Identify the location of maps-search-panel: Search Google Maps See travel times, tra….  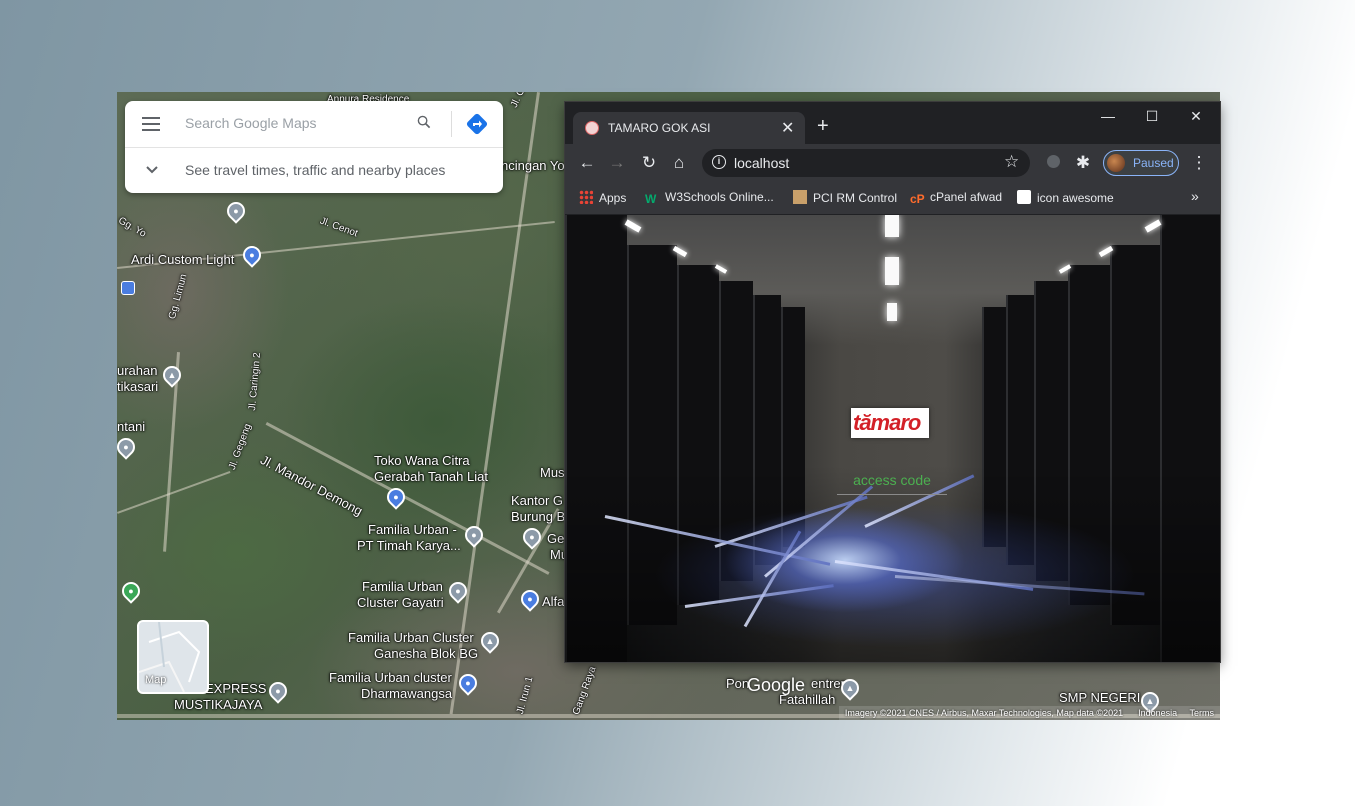
(314, 147).